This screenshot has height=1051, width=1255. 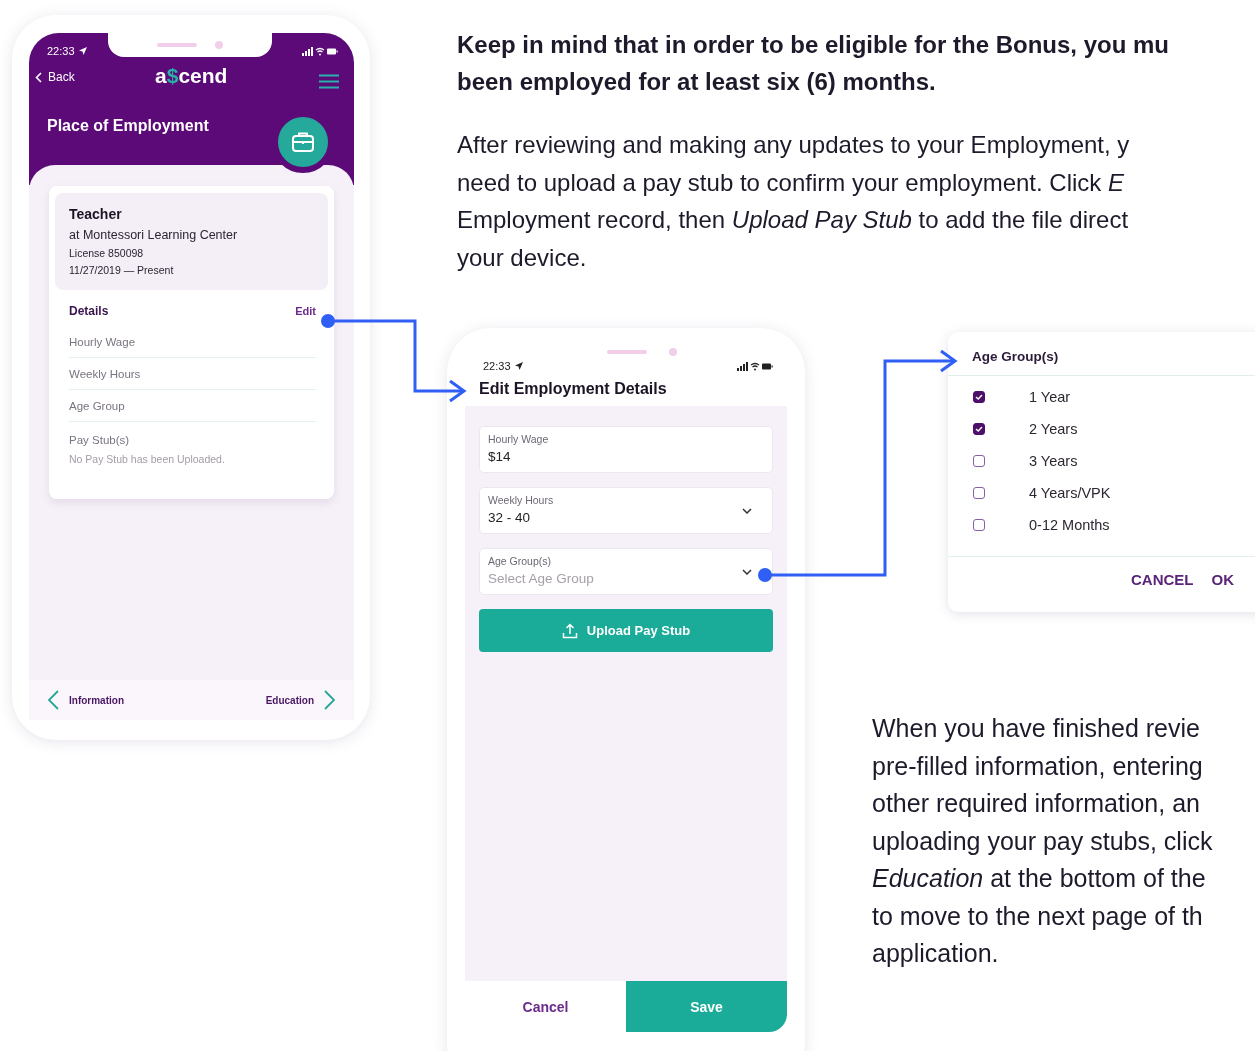 What do you see at coordinates (128, 126) in the screenshot?
I see `page-title: Place of Employment` at bounding box center [128, 126].